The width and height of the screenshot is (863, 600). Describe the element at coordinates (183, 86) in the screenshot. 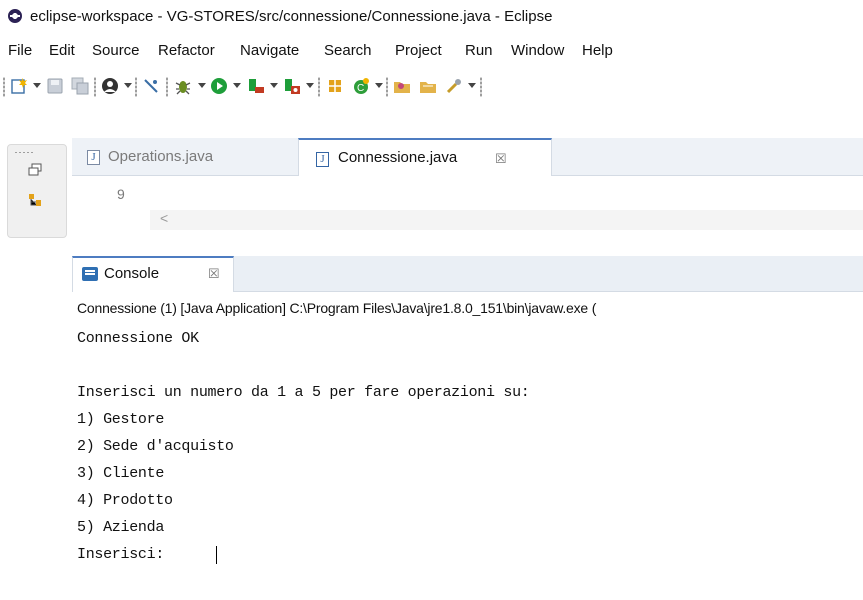

I see `debug-bug-icon` at that location.